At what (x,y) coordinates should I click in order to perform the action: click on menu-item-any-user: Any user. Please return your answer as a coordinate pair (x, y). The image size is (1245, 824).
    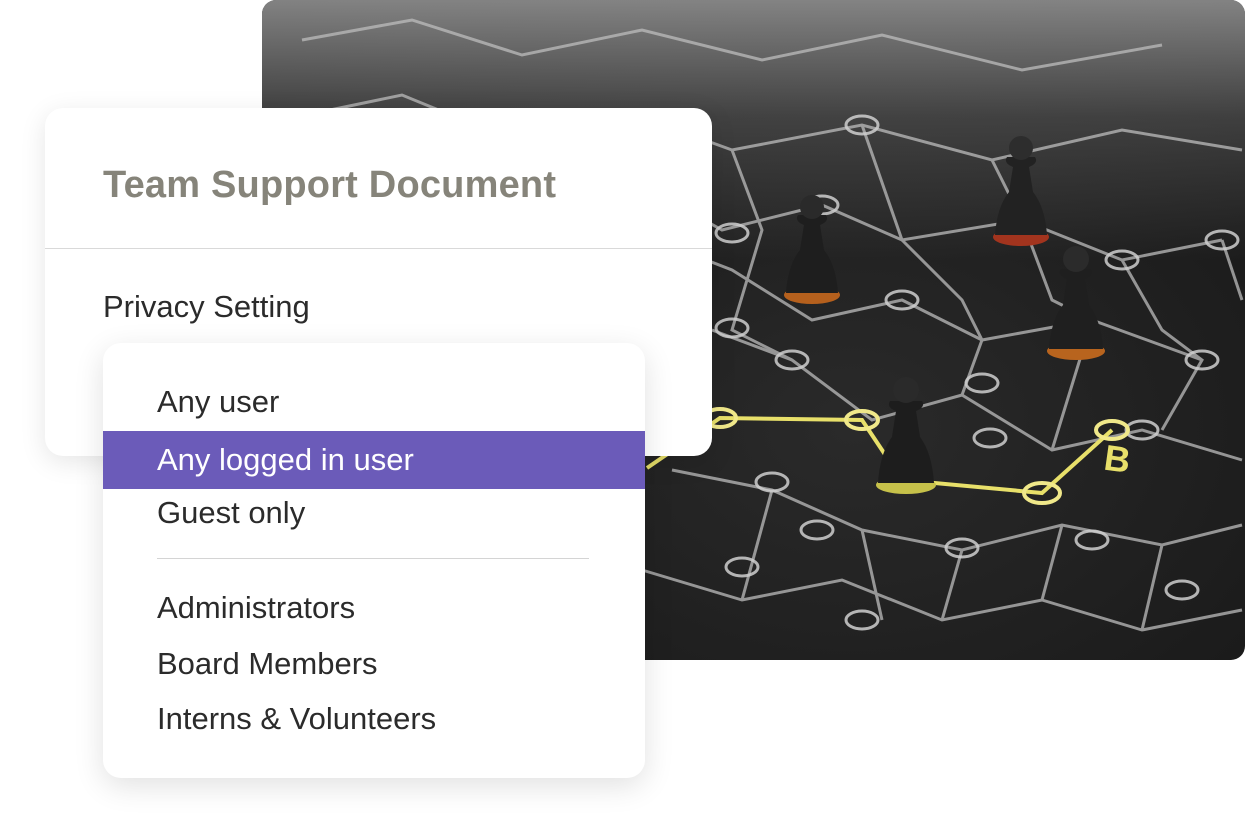
    Looking at the image, I should click on (374, 402).